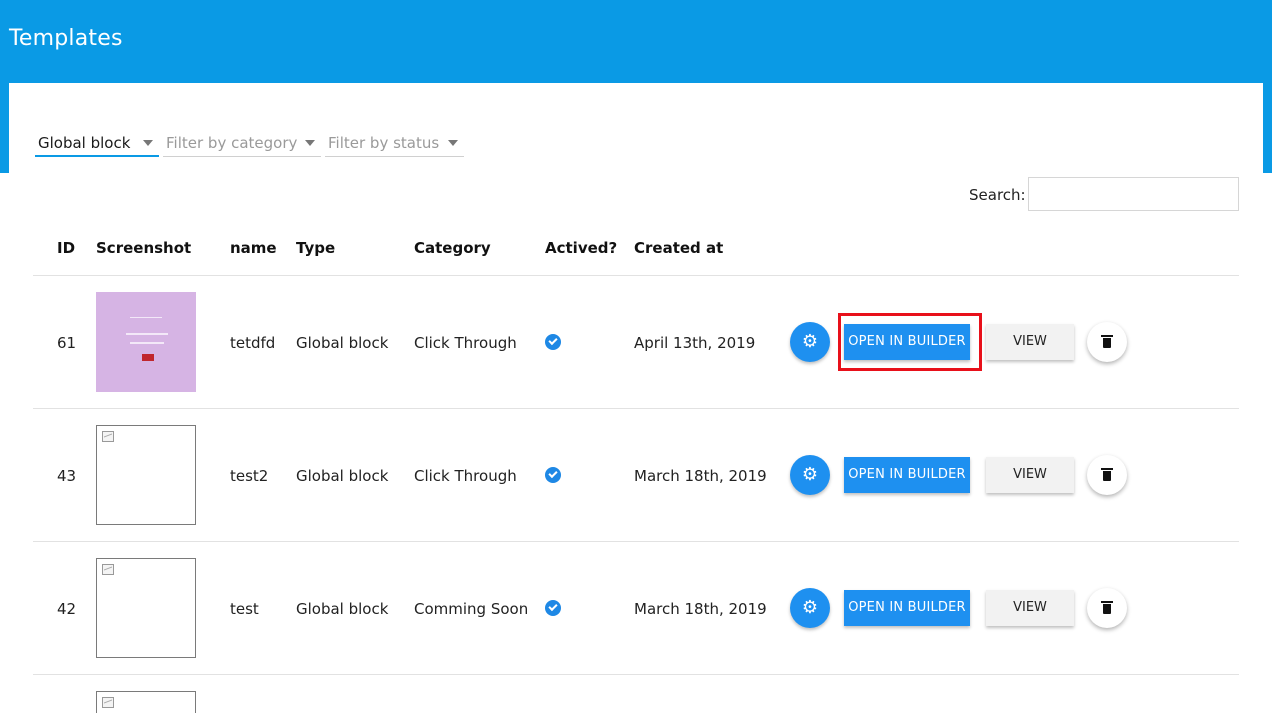 This screenshot has width=1272, height=713. I want to click on type-filter-select: Global block, so click(97, 144).